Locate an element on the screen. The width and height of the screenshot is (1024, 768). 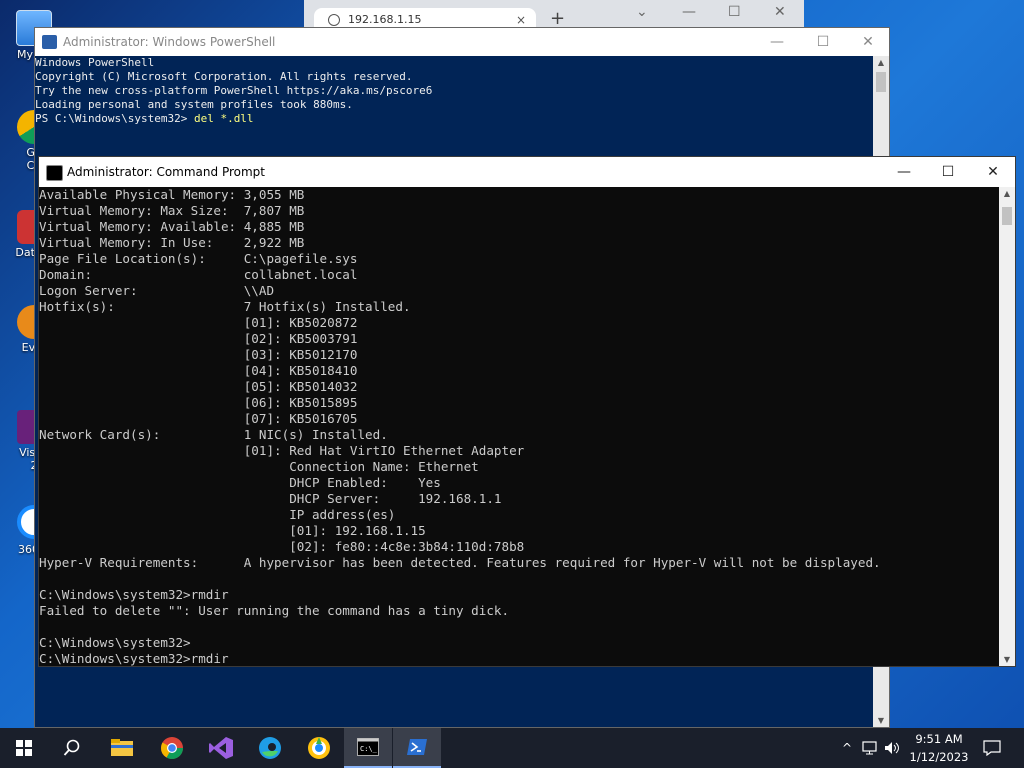
taskbar-clock: 9:51 AM 1/12/2023 is located at coordinates (939, 748).